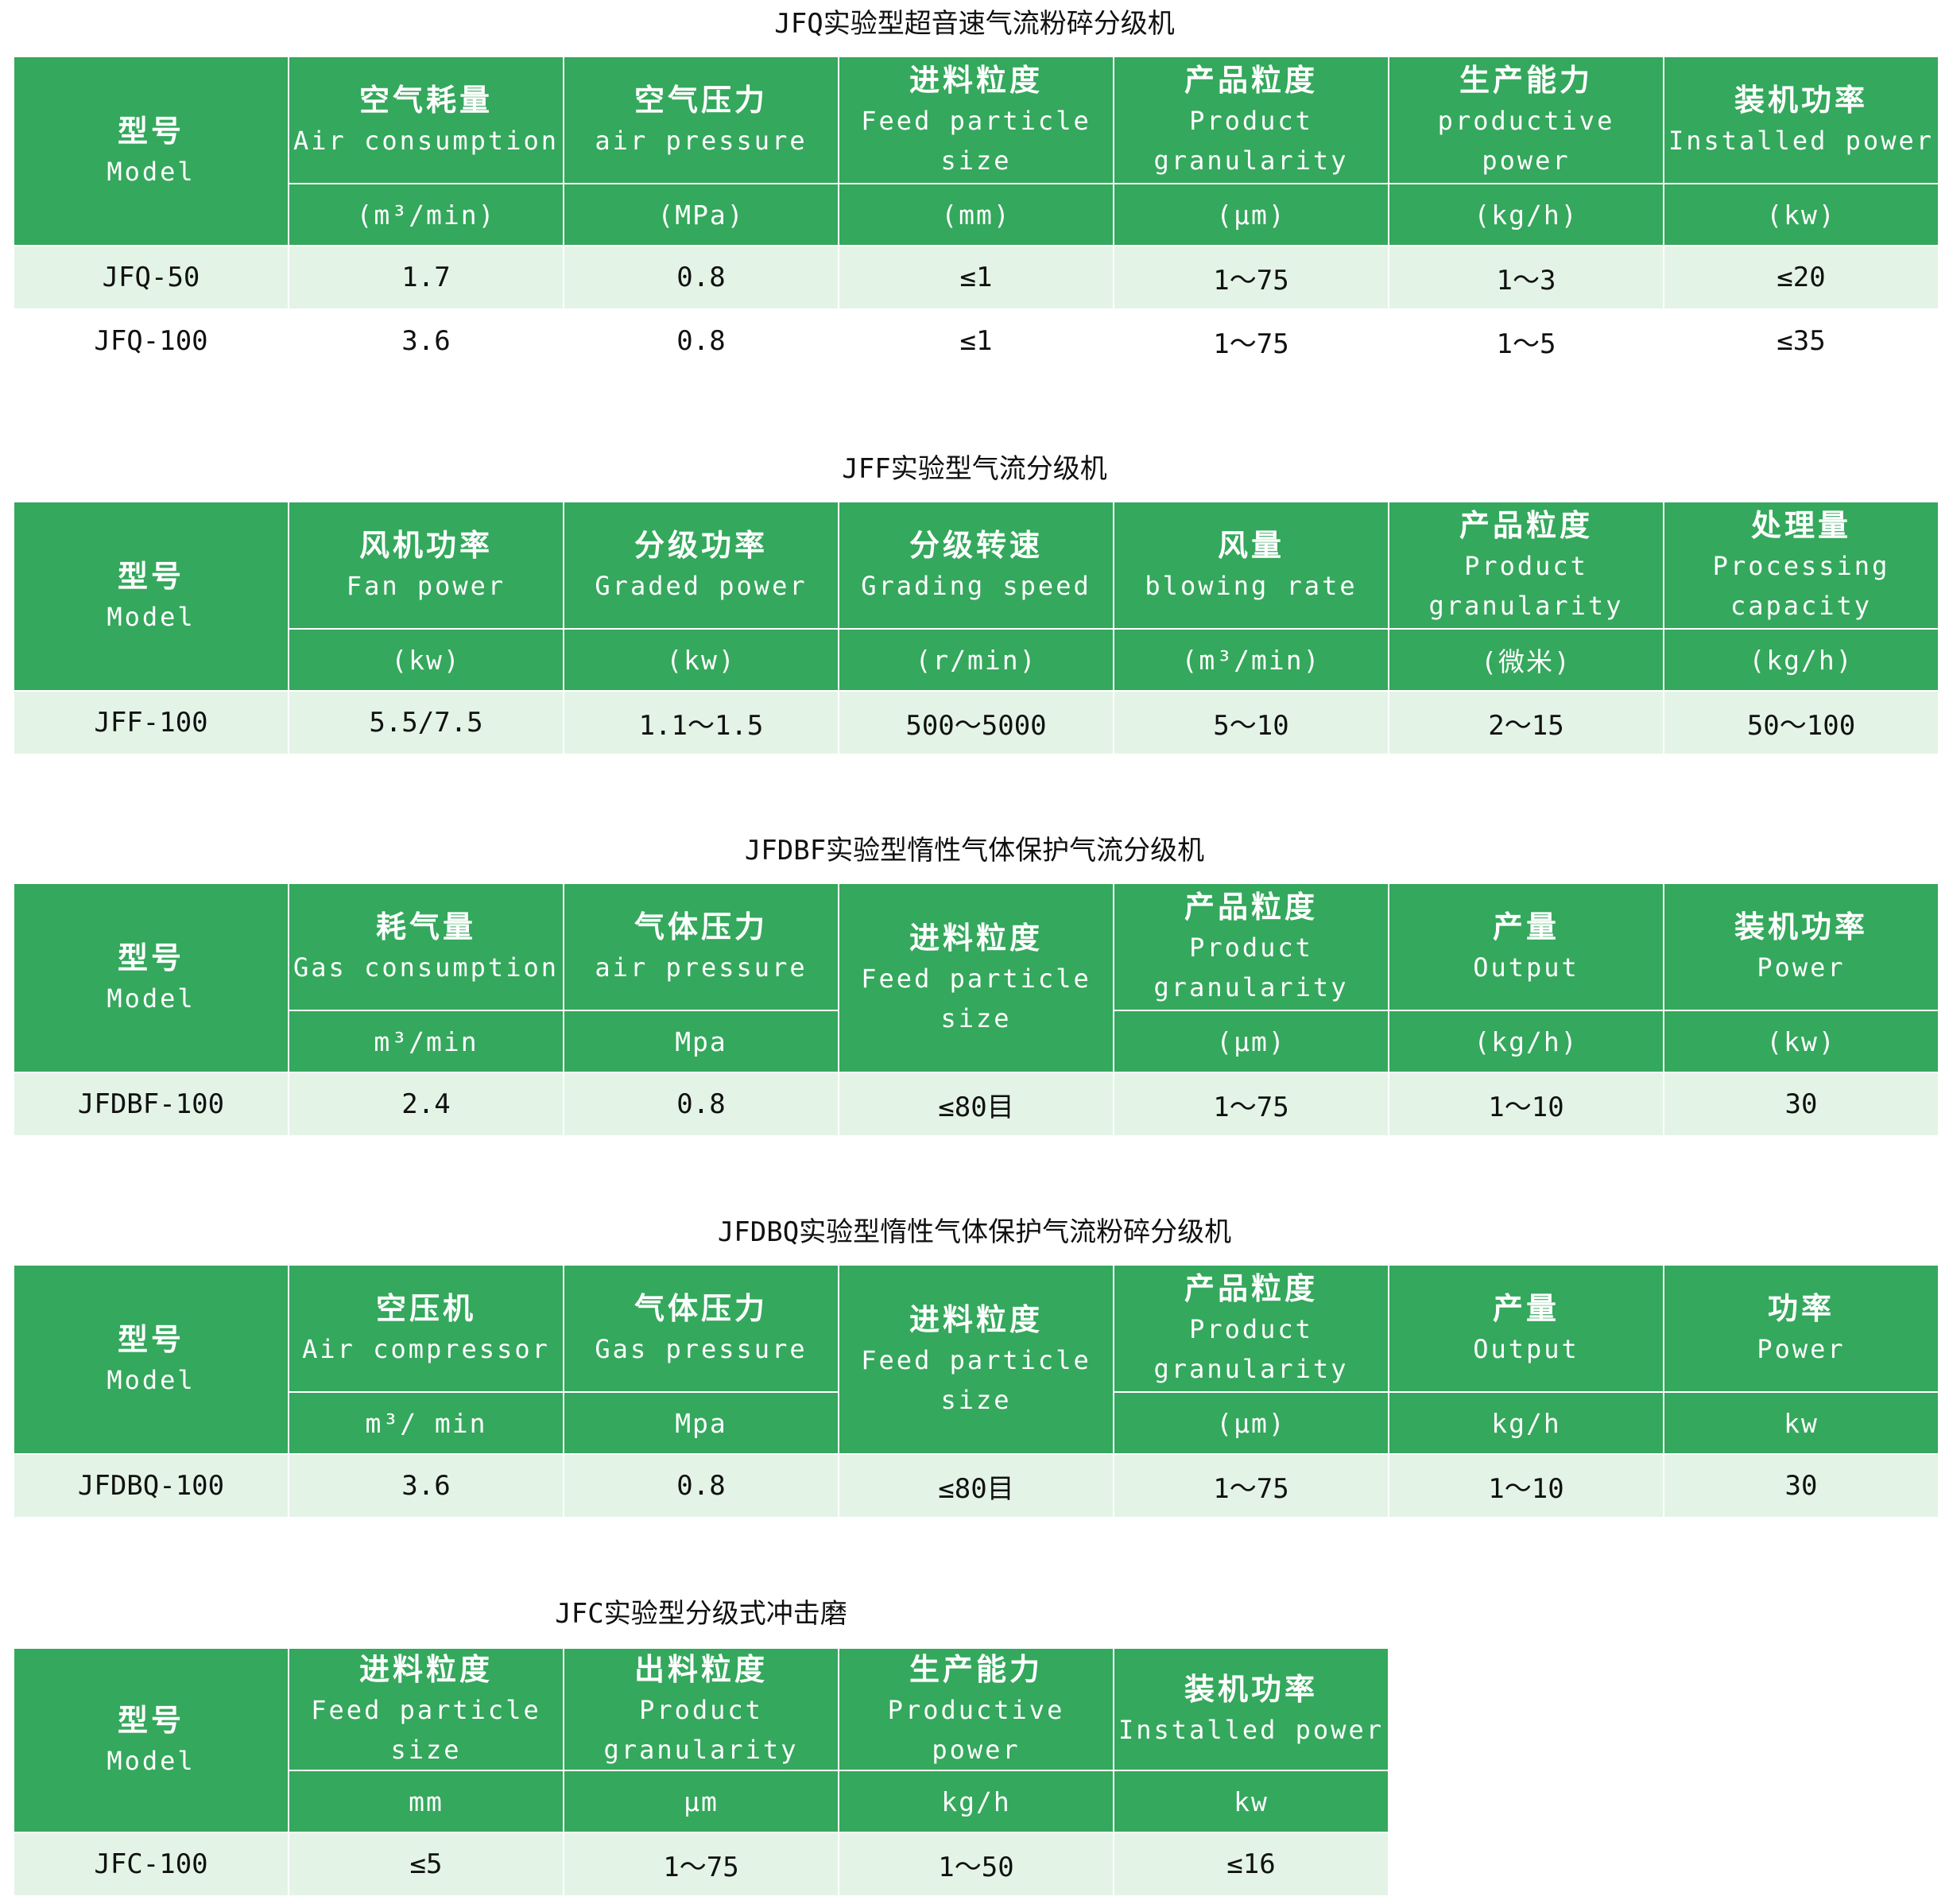 The width and height of the screenshot is (1949, 1904). Describe the element at coordinates (976, 545) in the screenshot. I see `column-label-zh: 分级转速` at that location.